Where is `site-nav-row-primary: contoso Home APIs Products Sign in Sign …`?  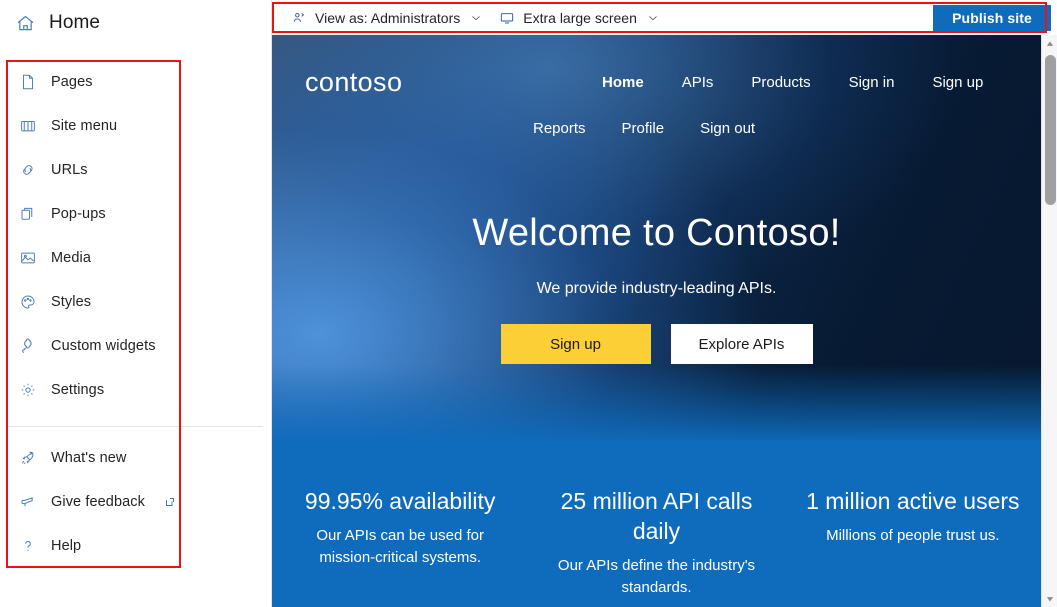
site-nav-row-primary: contoso Home APIs Products Sign in Sign … is located at coordinates (656, 82).